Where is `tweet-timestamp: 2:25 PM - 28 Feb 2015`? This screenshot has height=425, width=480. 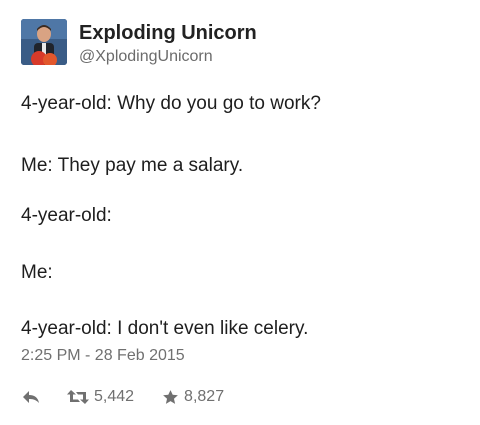
tweet-timestamp: 2:25 PM - 28 Feb 2015 is located at coordinates (103, 356).